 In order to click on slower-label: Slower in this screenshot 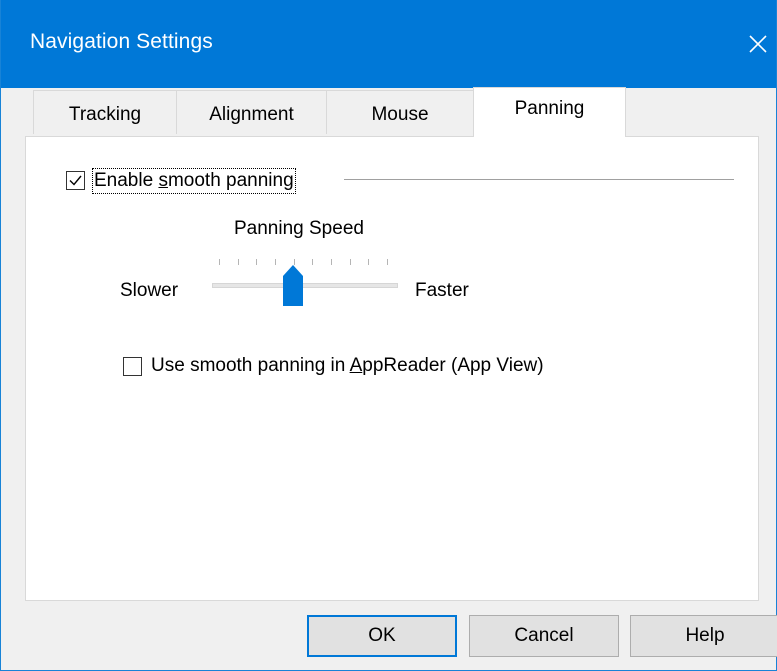, I will do `click(149, 290)`.